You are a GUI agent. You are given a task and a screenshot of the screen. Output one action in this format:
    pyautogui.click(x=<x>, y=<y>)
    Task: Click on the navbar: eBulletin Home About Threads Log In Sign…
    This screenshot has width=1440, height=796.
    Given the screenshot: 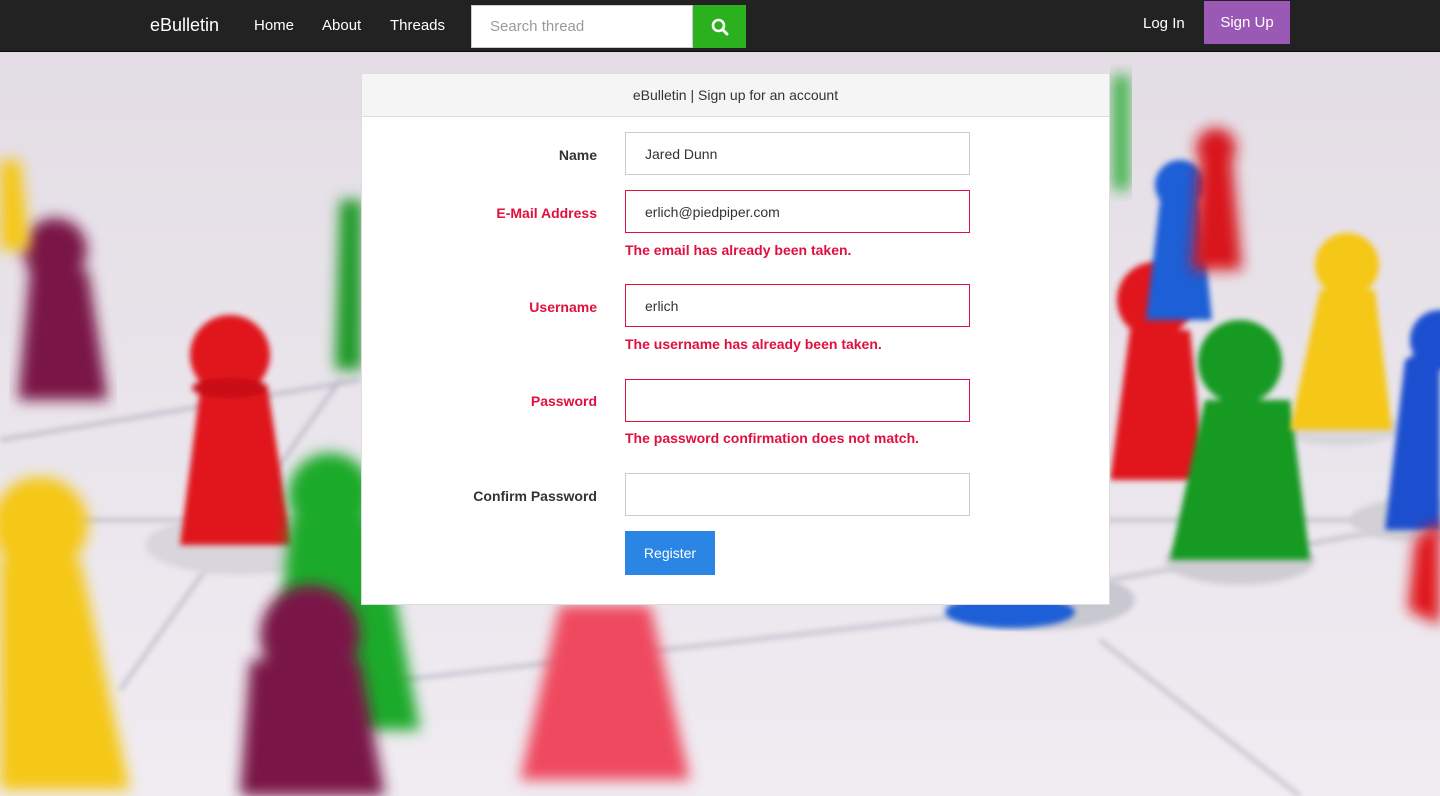 What is the action you would take?
    pyautogui.click(x=720, y=26)
    